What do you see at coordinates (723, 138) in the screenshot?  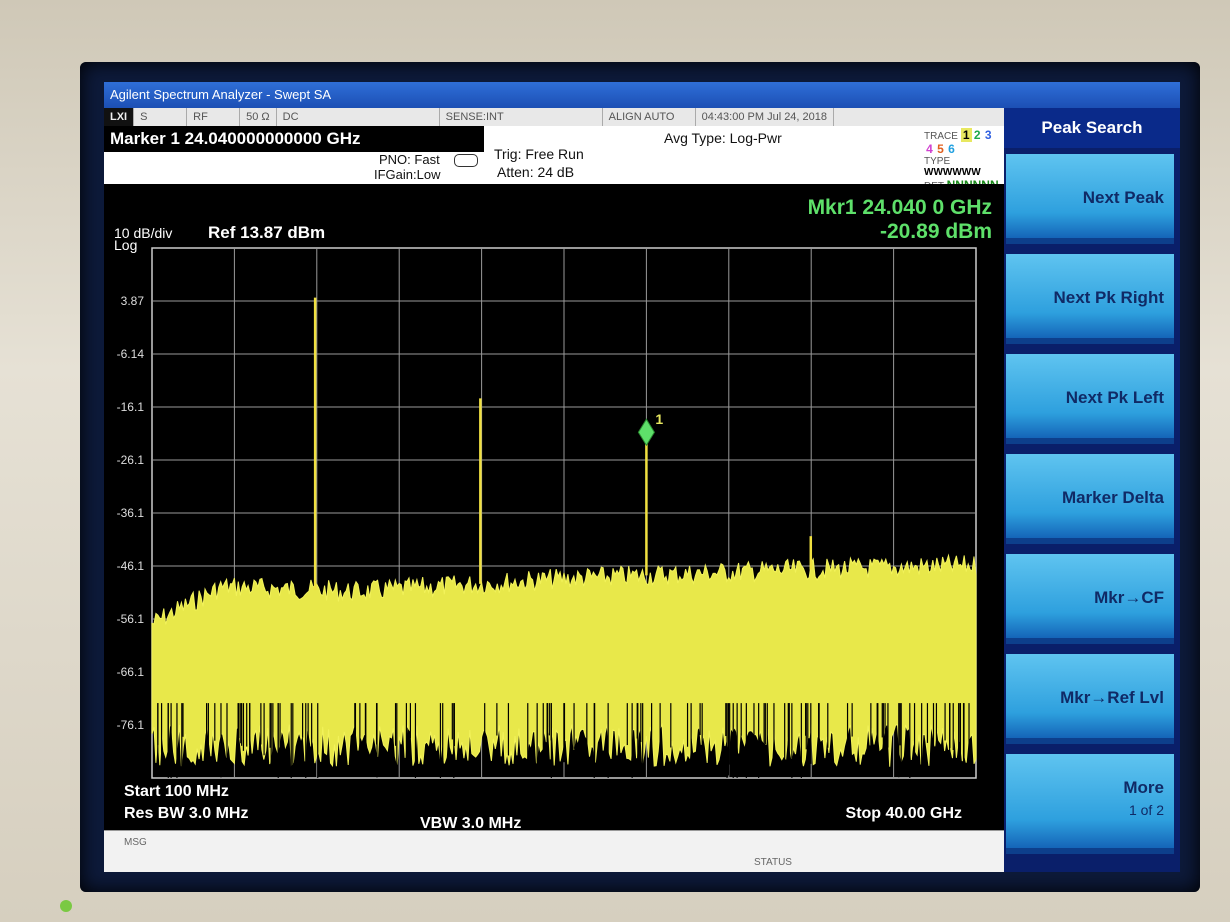 I see `avg-type-label: Avg Type: Log-Pwr` at bounding box center [723, 138].